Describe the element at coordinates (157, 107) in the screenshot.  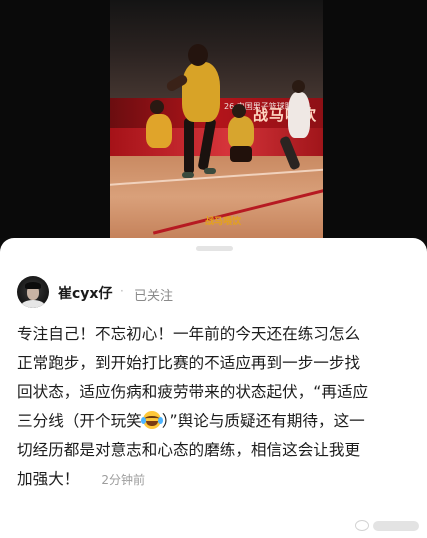
I see `player-2-head` at that location.